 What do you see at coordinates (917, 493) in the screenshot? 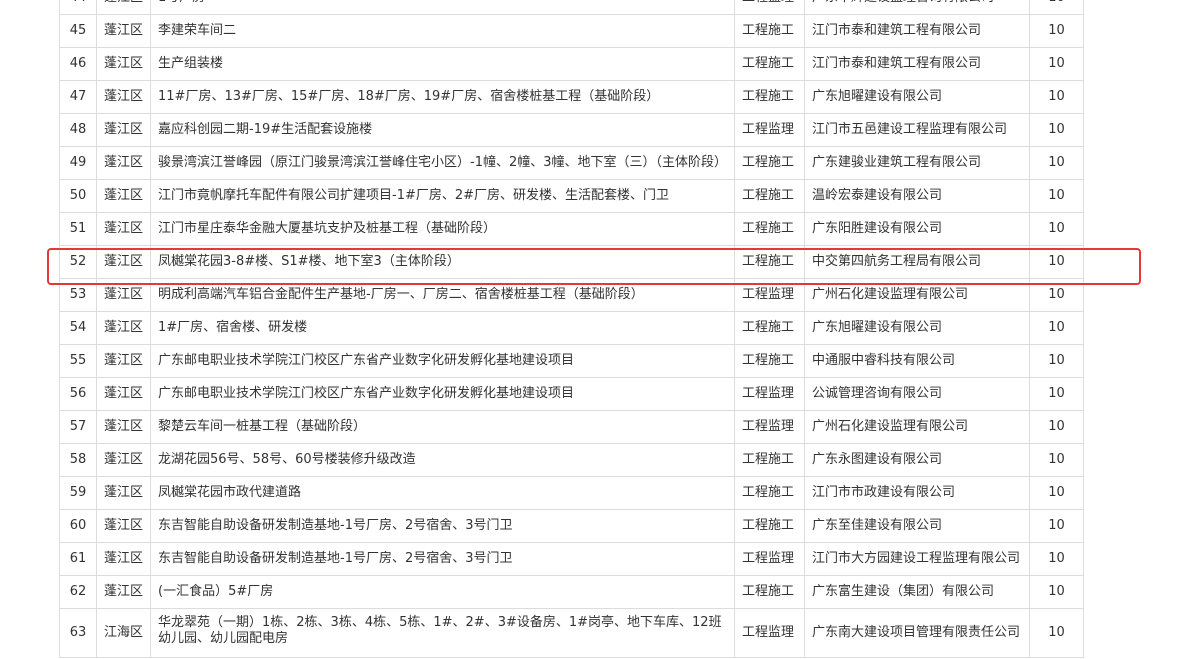
I see `company-cell: 江门市市政建设有限公司` at bounding box center [917, 493].